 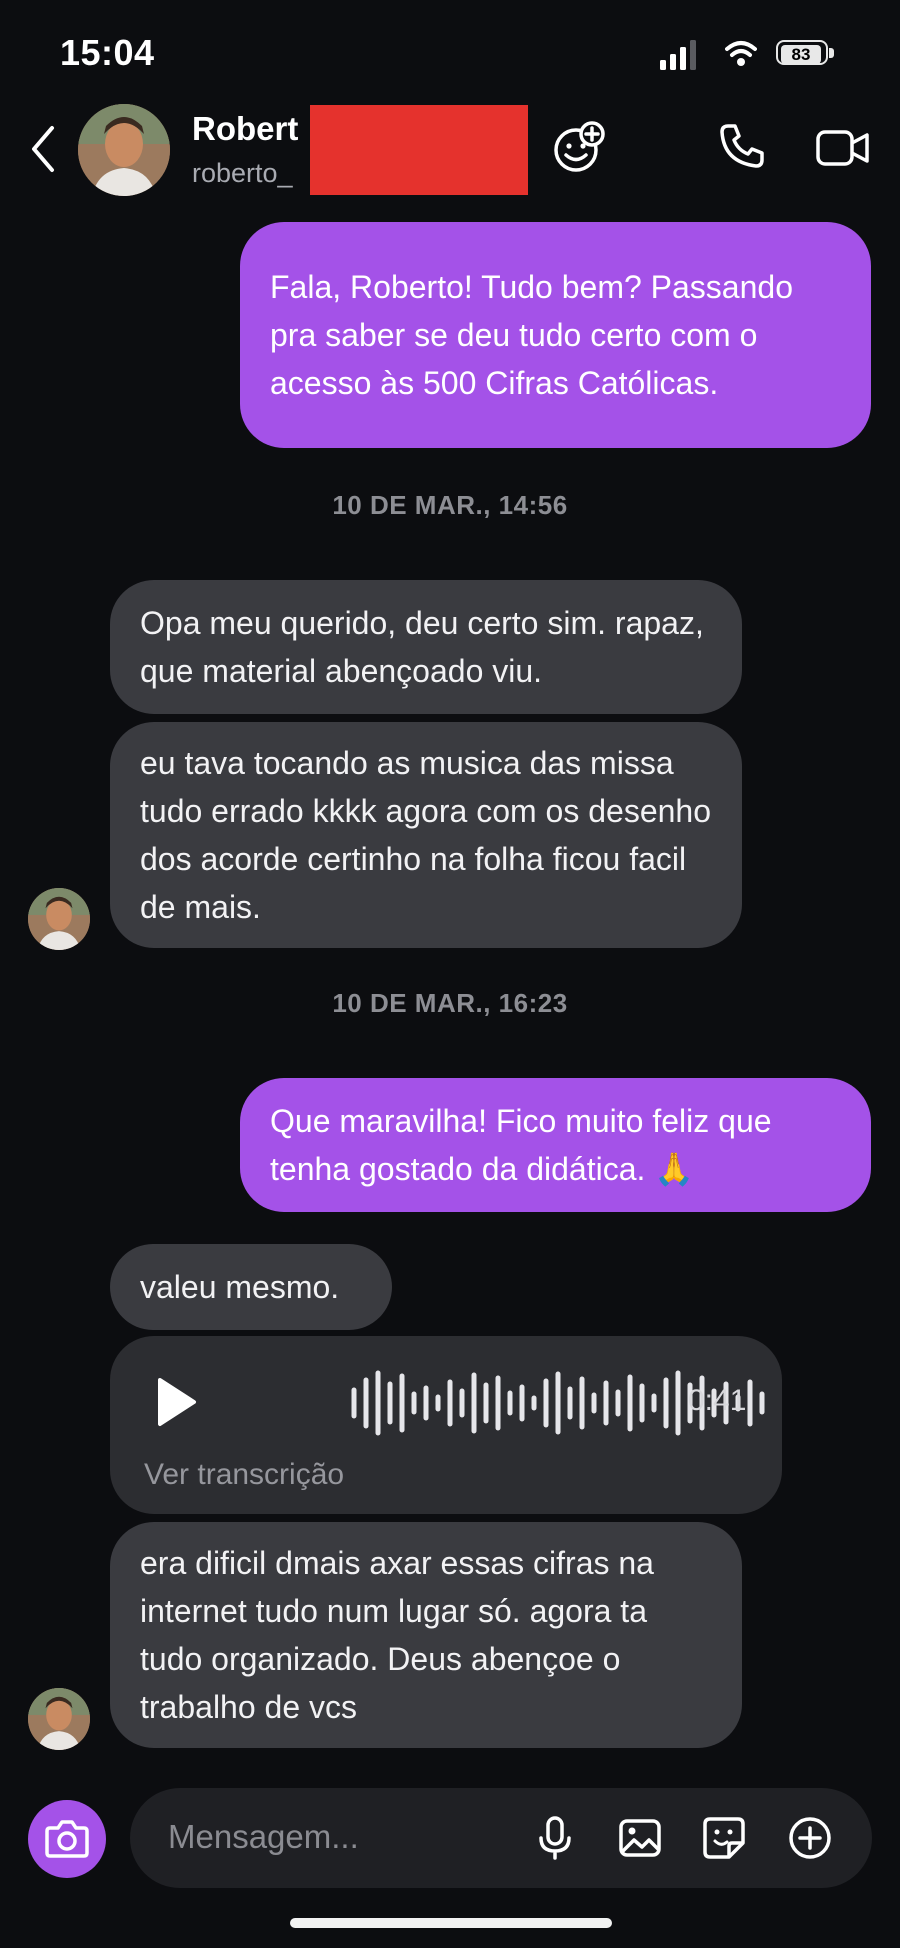 I want to click on view-transcription-link: Ver transcrição, so click(x=244, y=1475).